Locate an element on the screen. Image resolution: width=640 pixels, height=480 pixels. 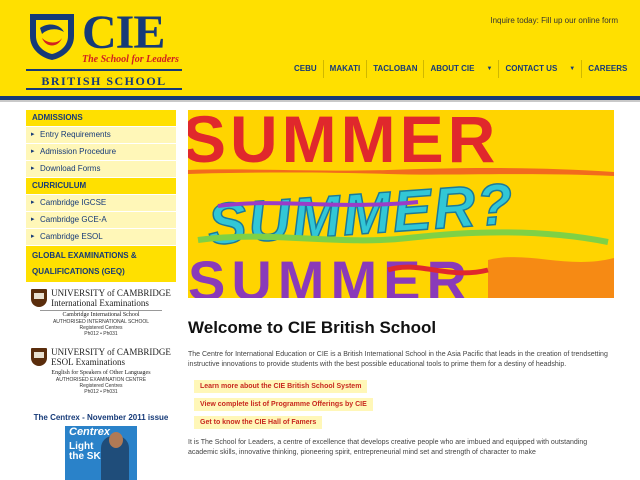
page-title: Welcome to CIE British School is located at coordinates (312, 327).